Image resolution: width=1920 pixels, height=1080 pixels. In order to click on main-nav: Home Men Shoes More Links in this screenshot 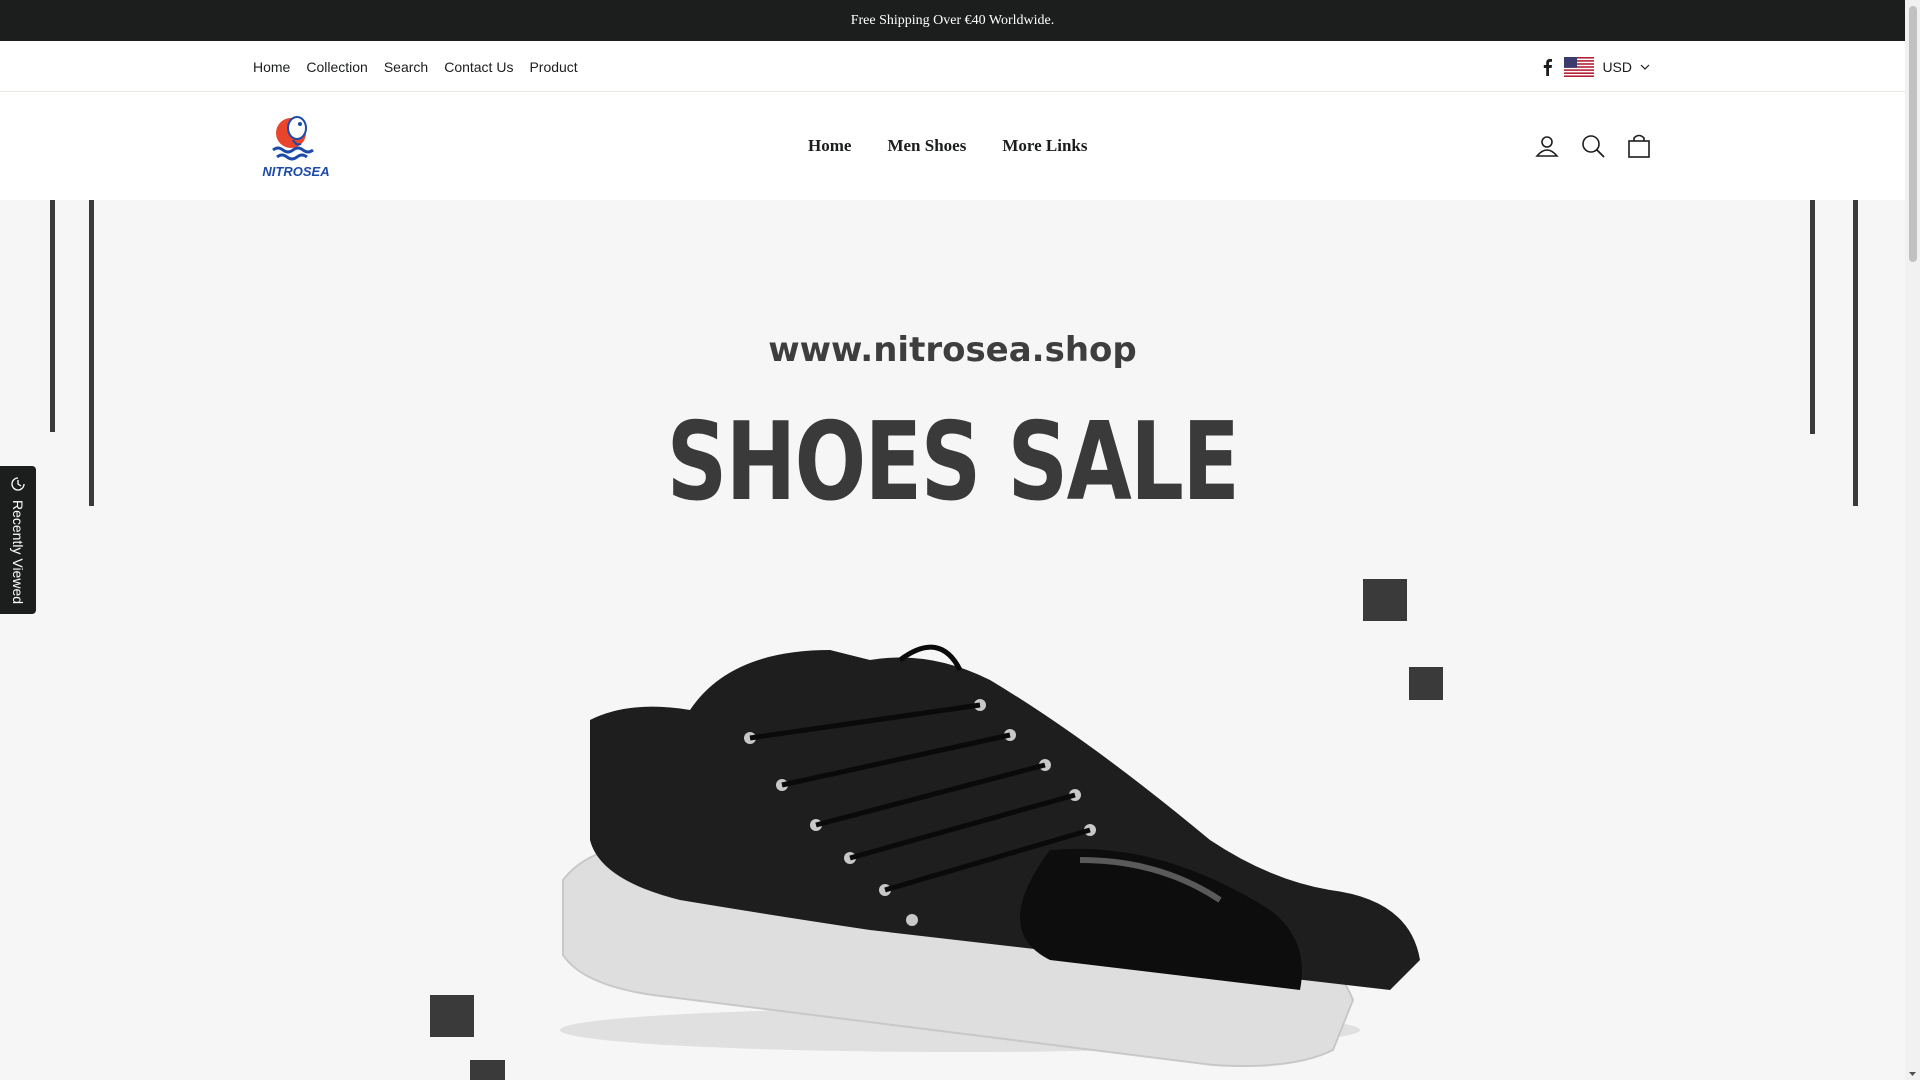, I will do `click(947, 146)`.